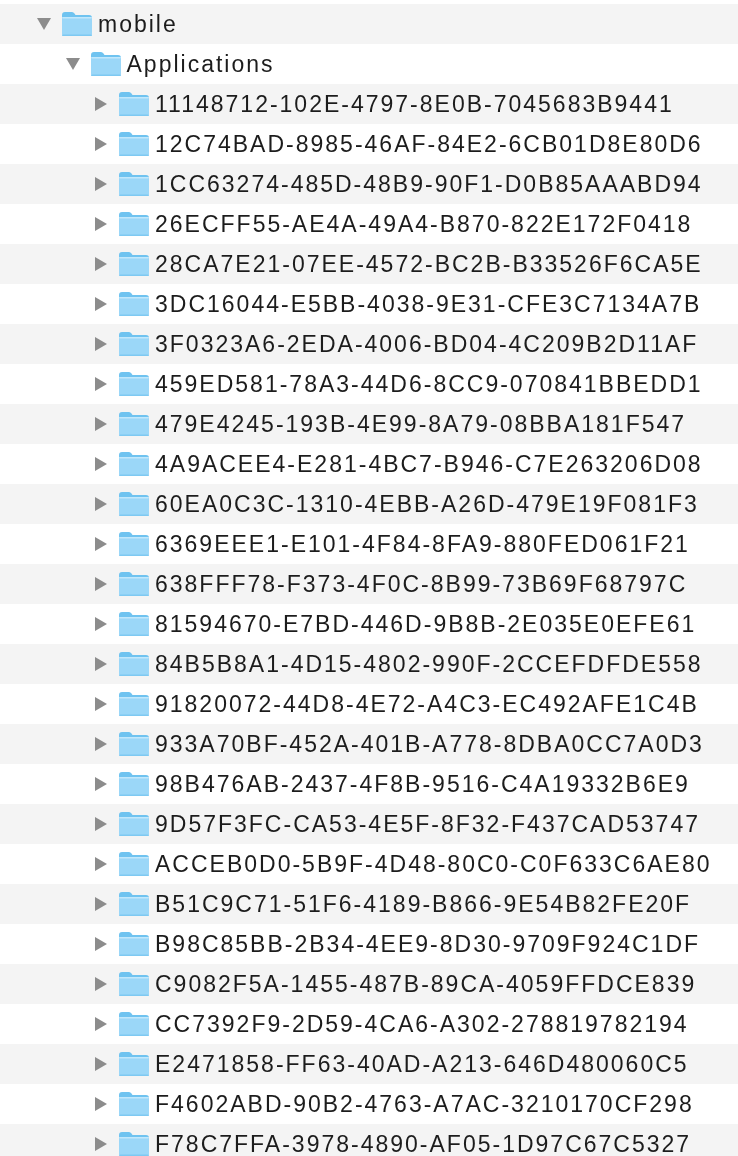  What do you see at coordinates (428, 304) in the screenshot?
I see `folder-name: 3DC16044-E5BB-4038-9E31-CFE3C7134A7B` at bounding box center [428, 304].